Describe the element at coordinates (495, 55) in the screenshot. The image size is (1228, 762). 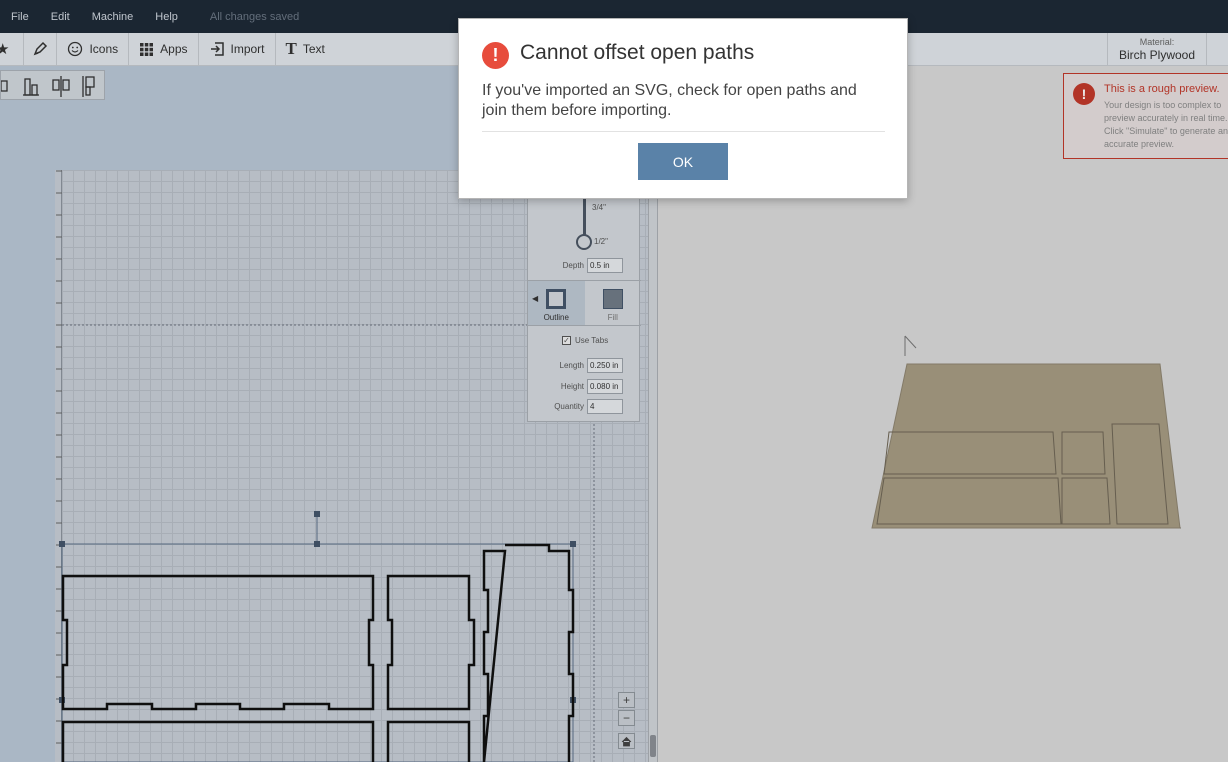
I see `alert-icon: !` at that location.